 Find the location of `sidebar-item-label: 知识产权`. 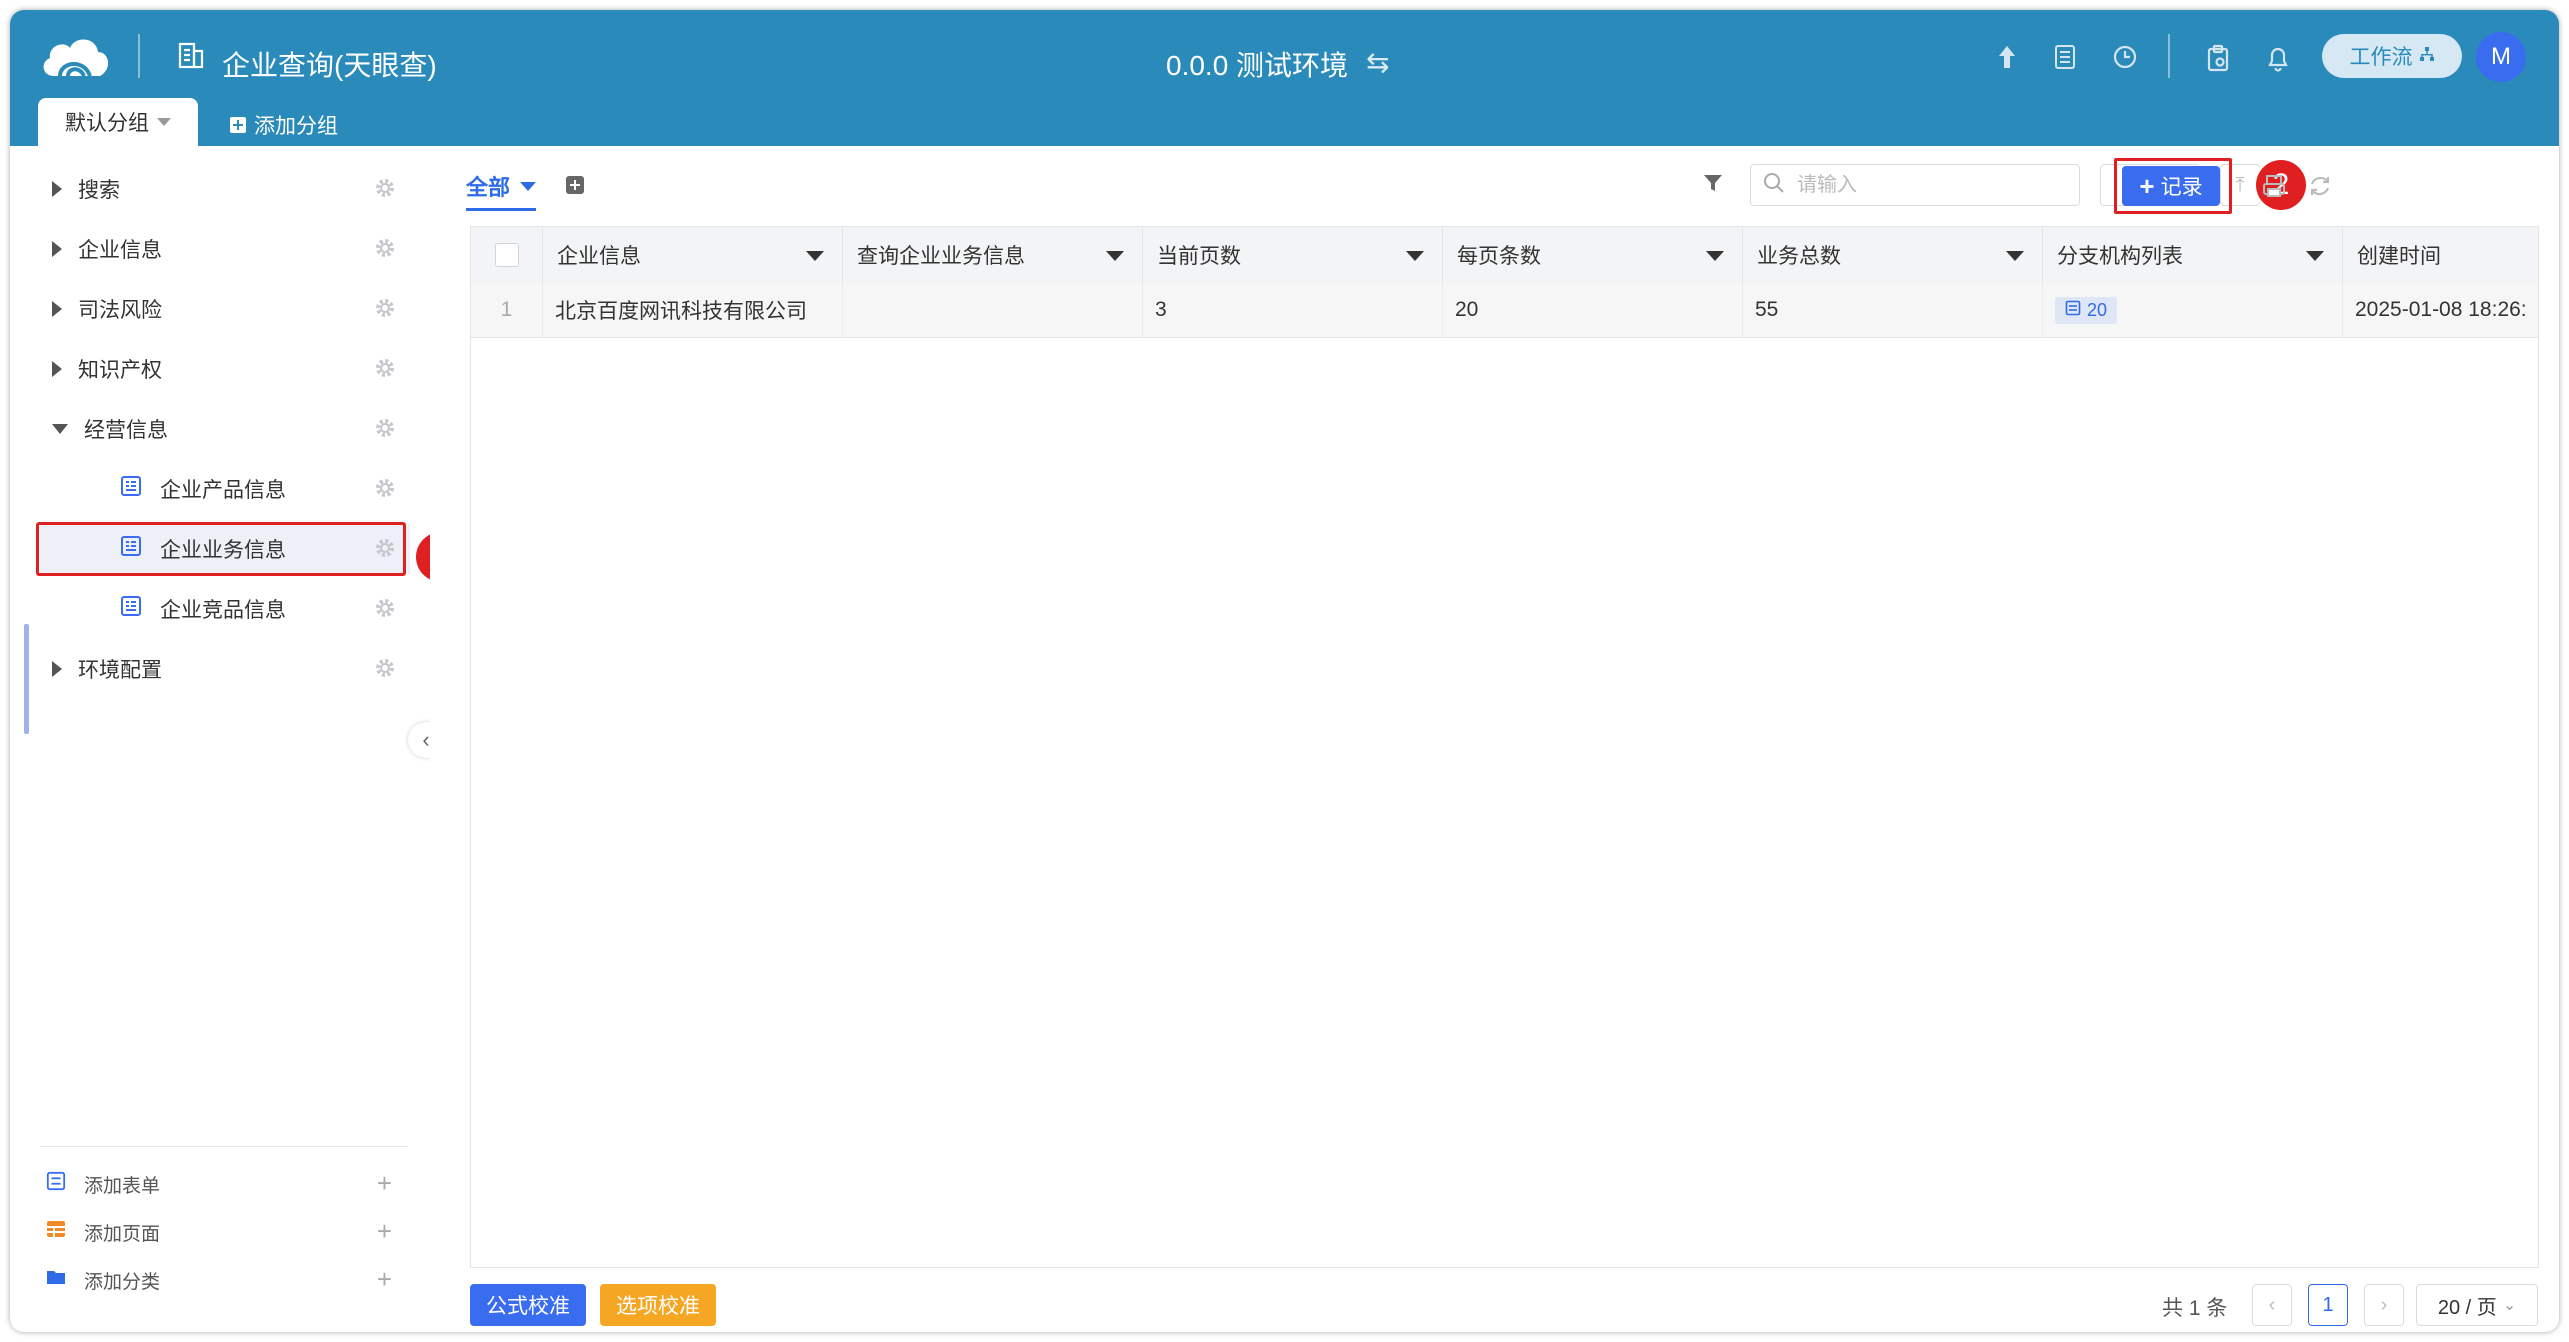

sidebar-item-label: 知识产权 is located at coordinates (120, 370).